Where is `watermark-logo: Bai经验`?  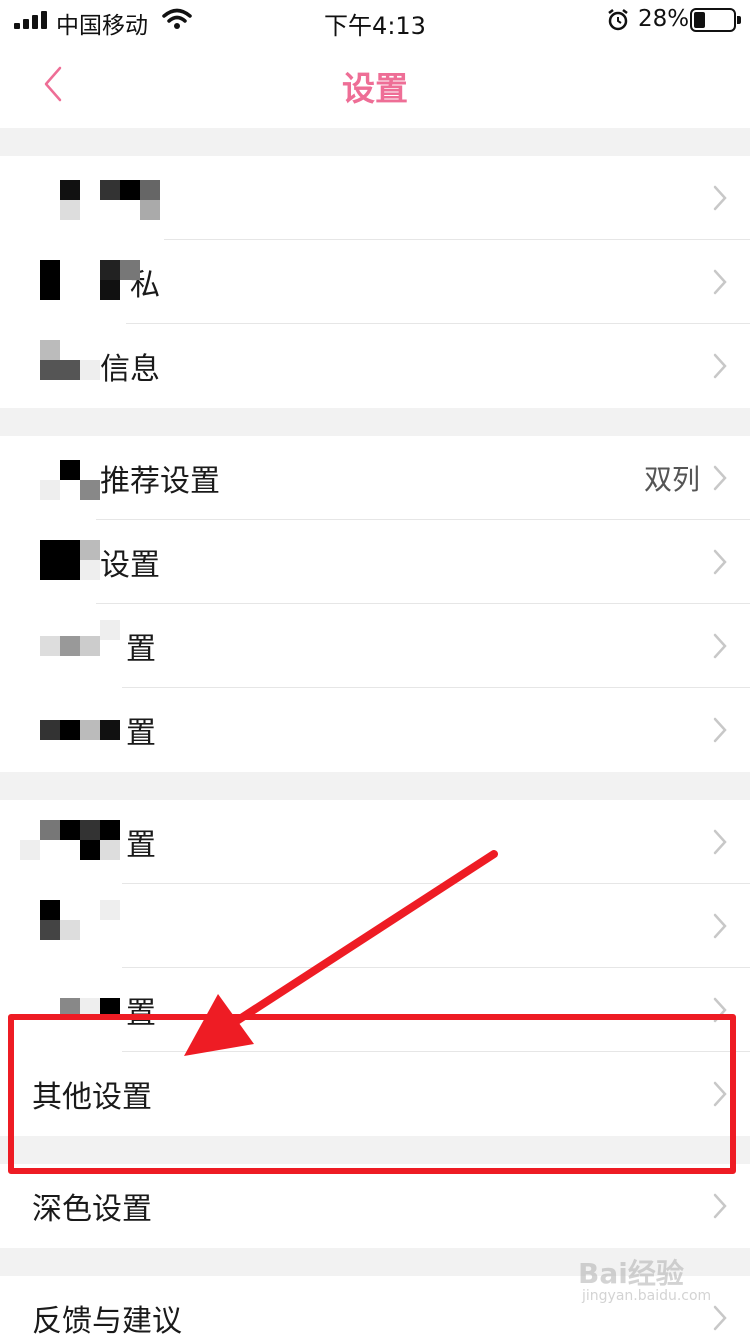
watermark-logo: Bai经验 is located at coordinates (631, 1273).